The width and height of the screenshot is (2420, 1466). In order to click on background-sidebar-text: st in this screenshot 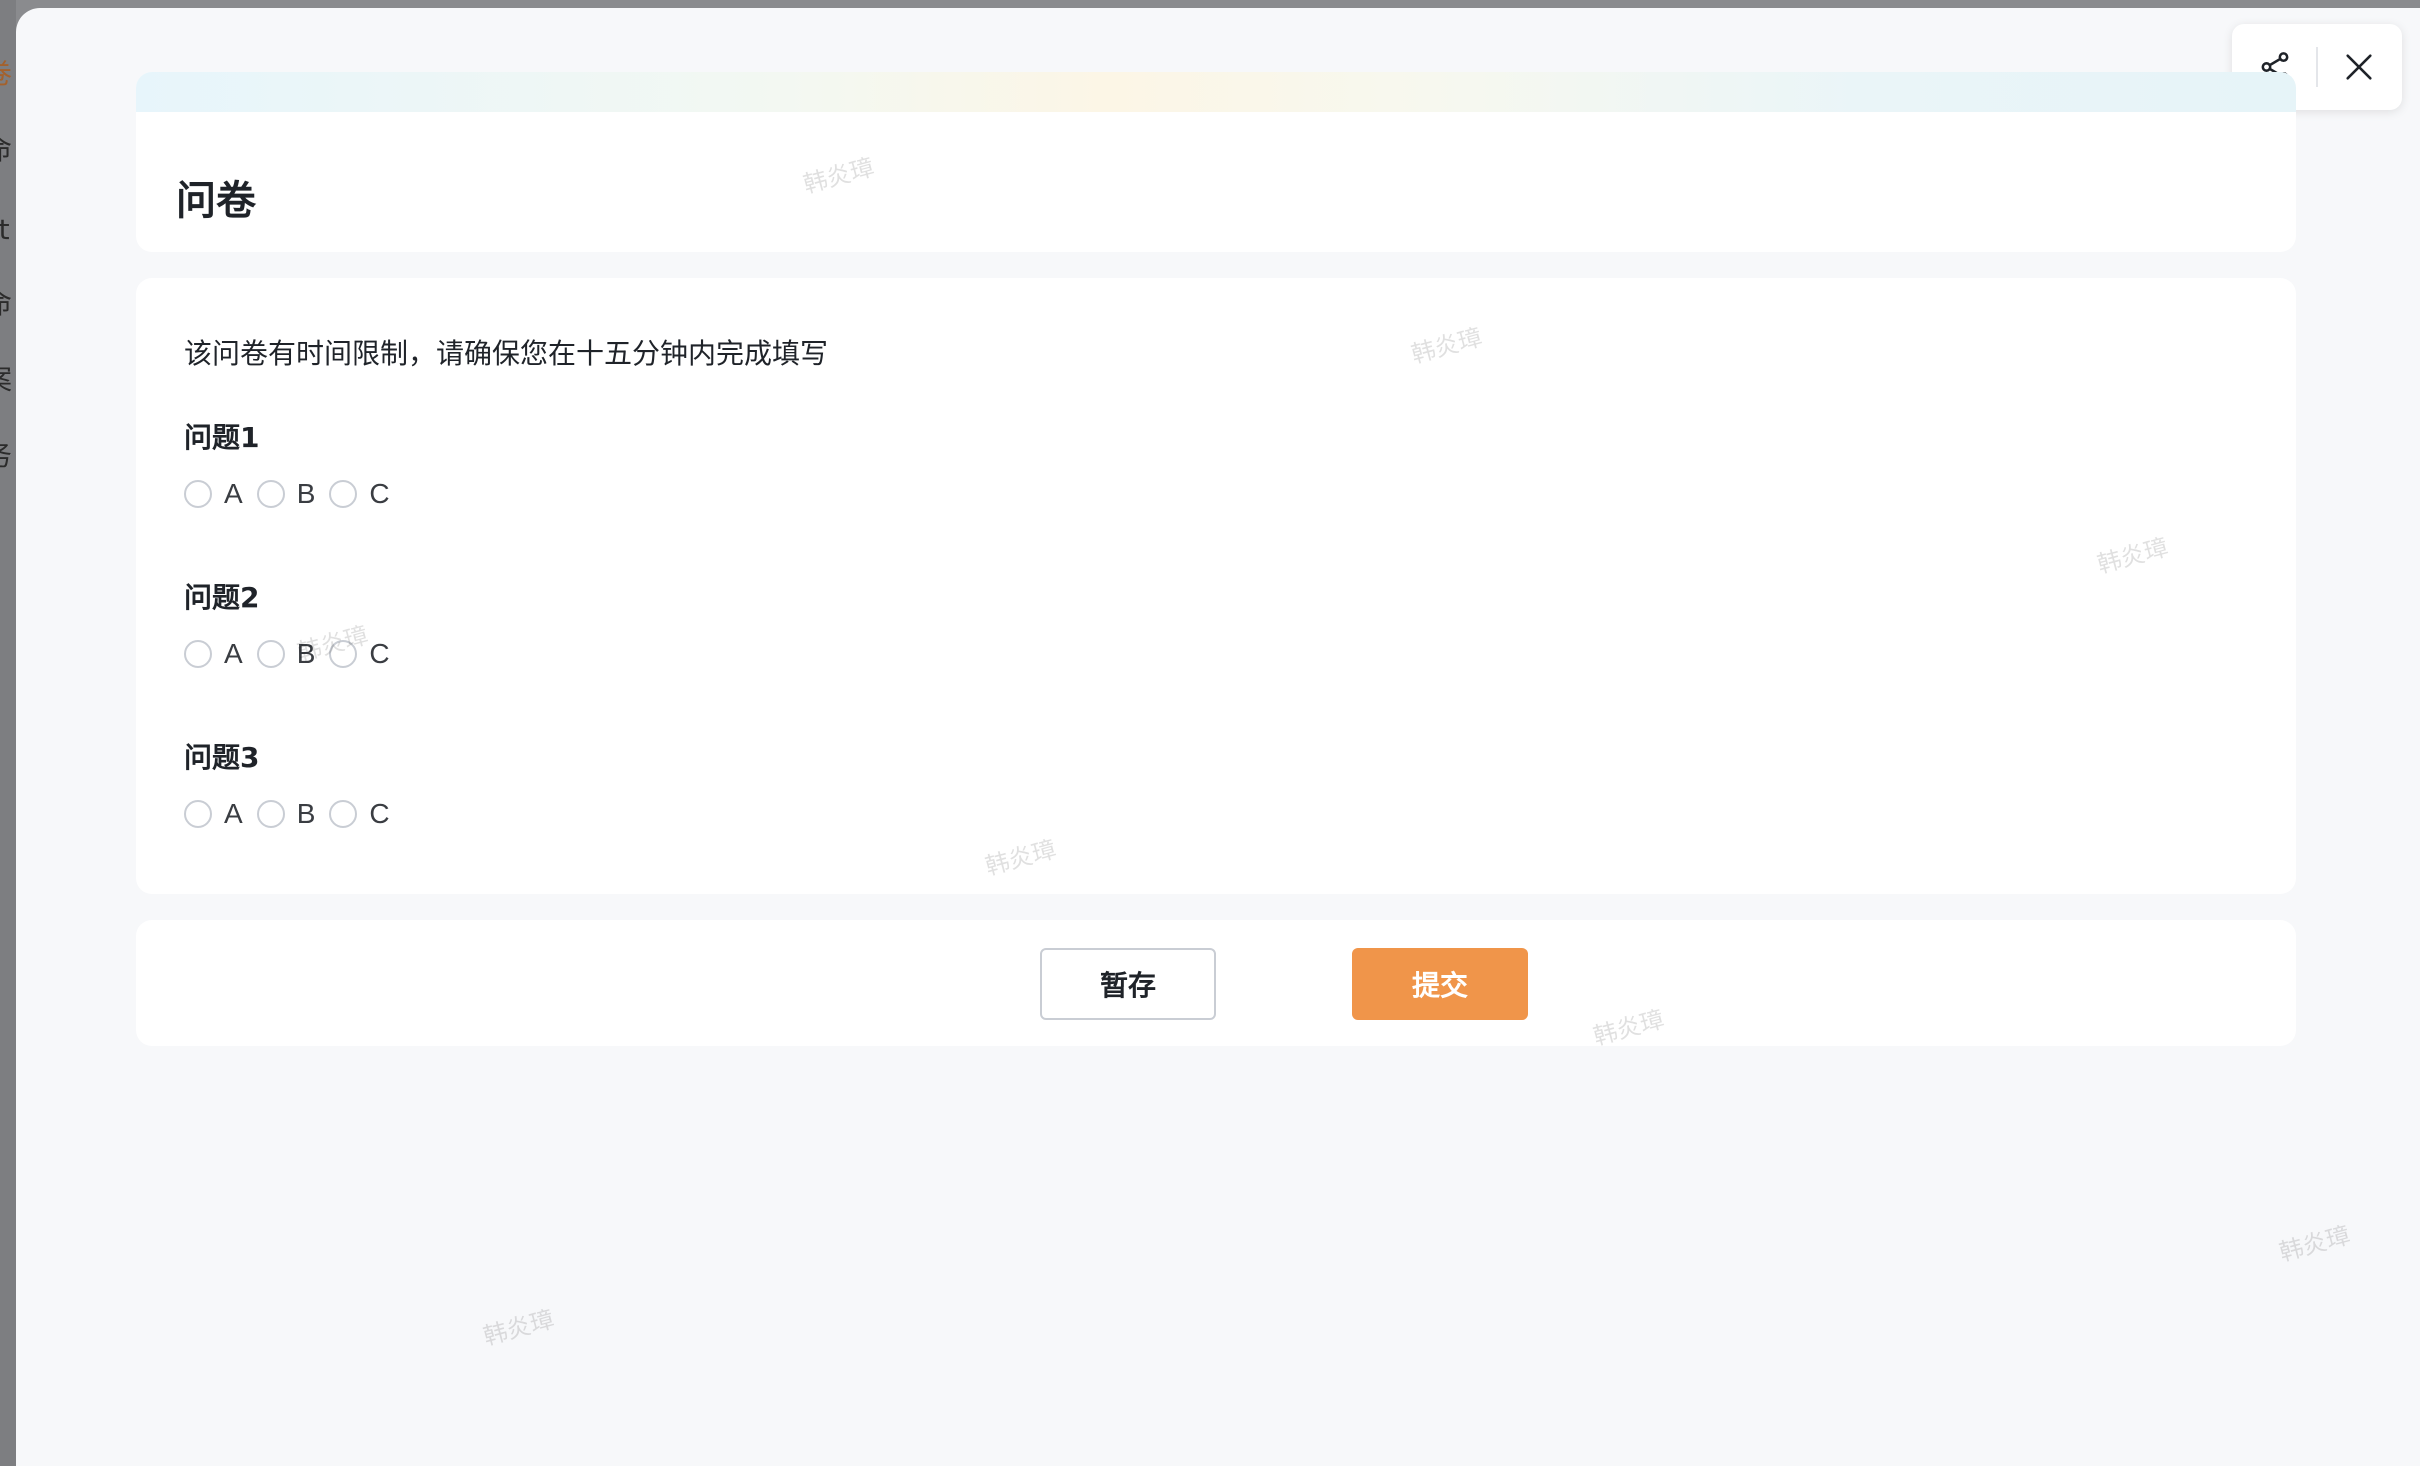, I will do `click(5, 229)`.